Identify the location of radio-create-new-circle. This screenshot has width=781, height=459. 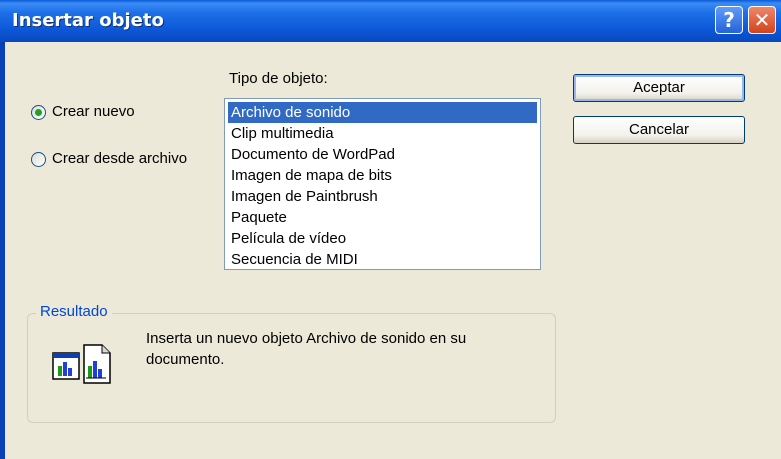
(38, 112).